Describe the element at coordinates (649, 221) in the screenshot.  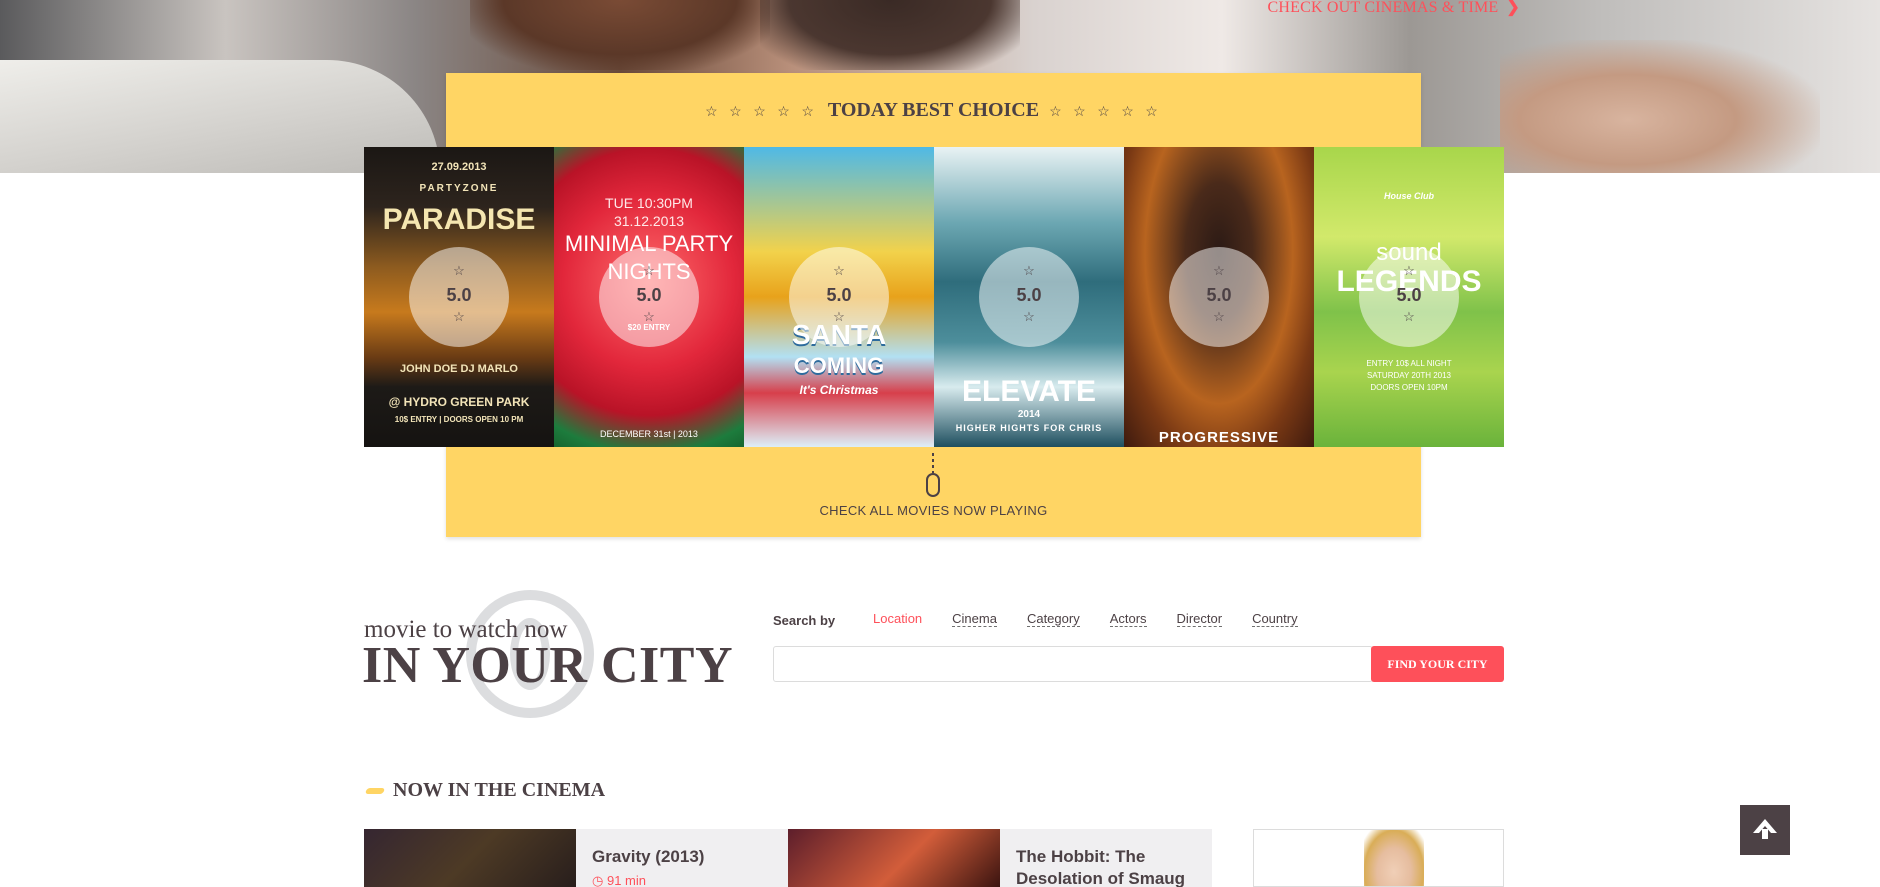
I see `poster-text: 31.12.2013` at that location.